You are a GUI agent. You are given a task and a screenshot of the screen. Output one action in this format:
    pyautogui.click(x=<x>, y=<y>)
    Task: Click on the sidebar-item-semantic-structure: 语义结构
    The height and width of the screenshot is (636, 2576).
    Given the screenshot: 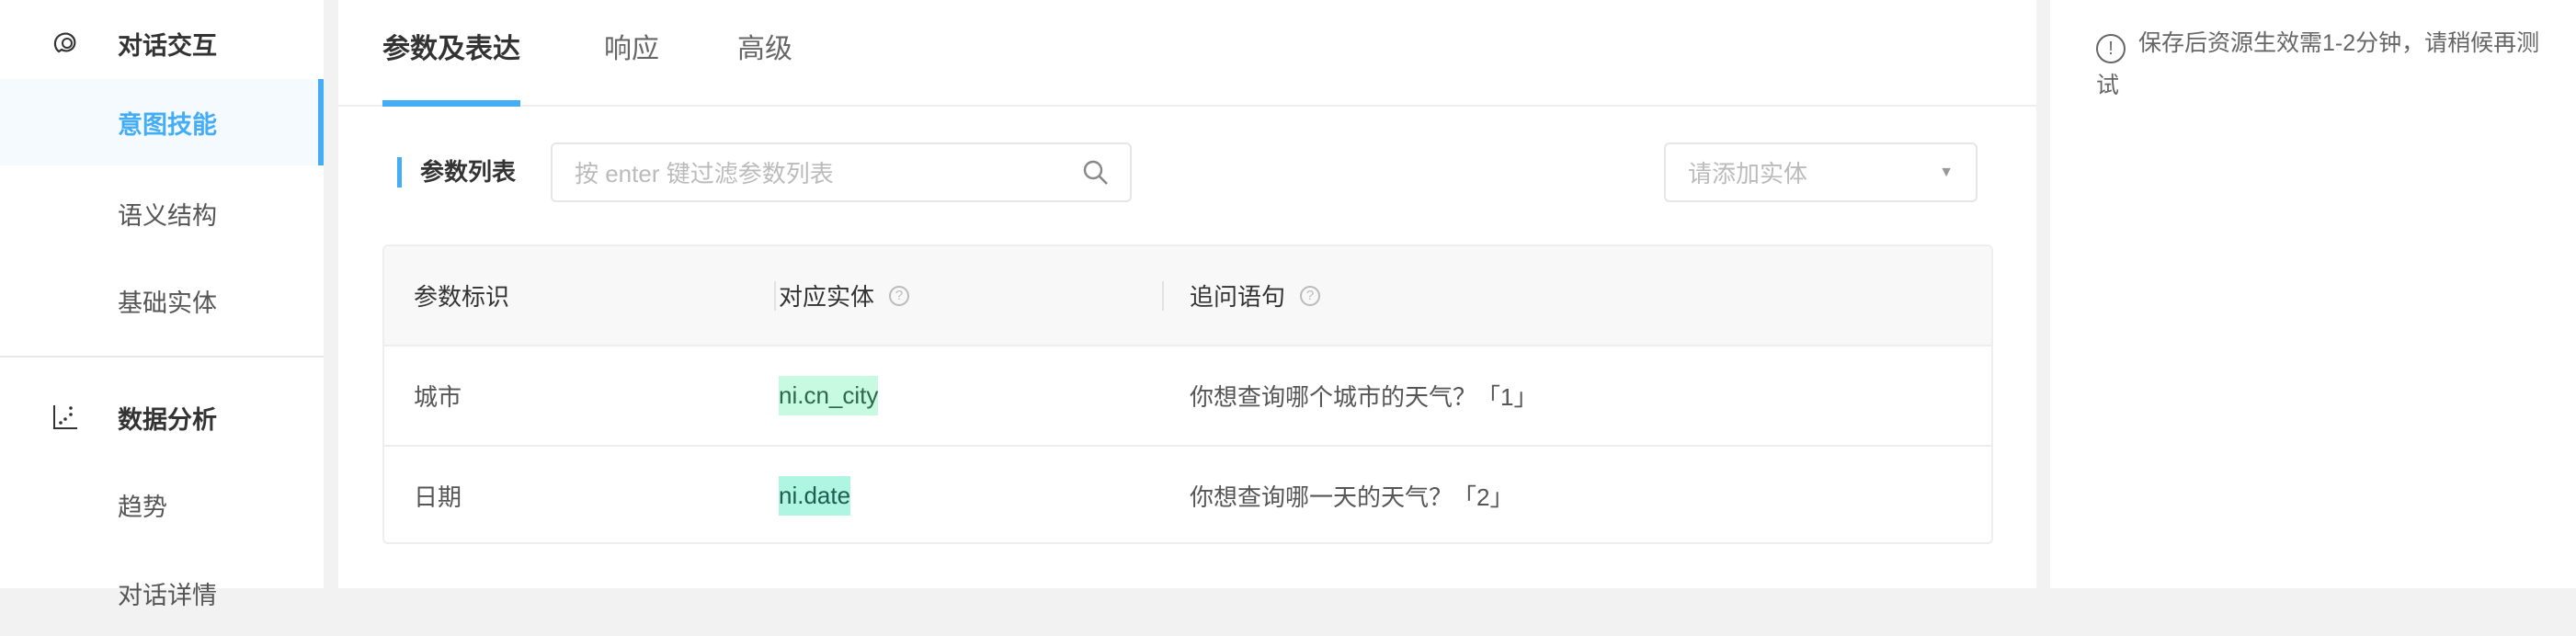 What is the action you would take?
    pyautogui.click(x=162, y=213)
    